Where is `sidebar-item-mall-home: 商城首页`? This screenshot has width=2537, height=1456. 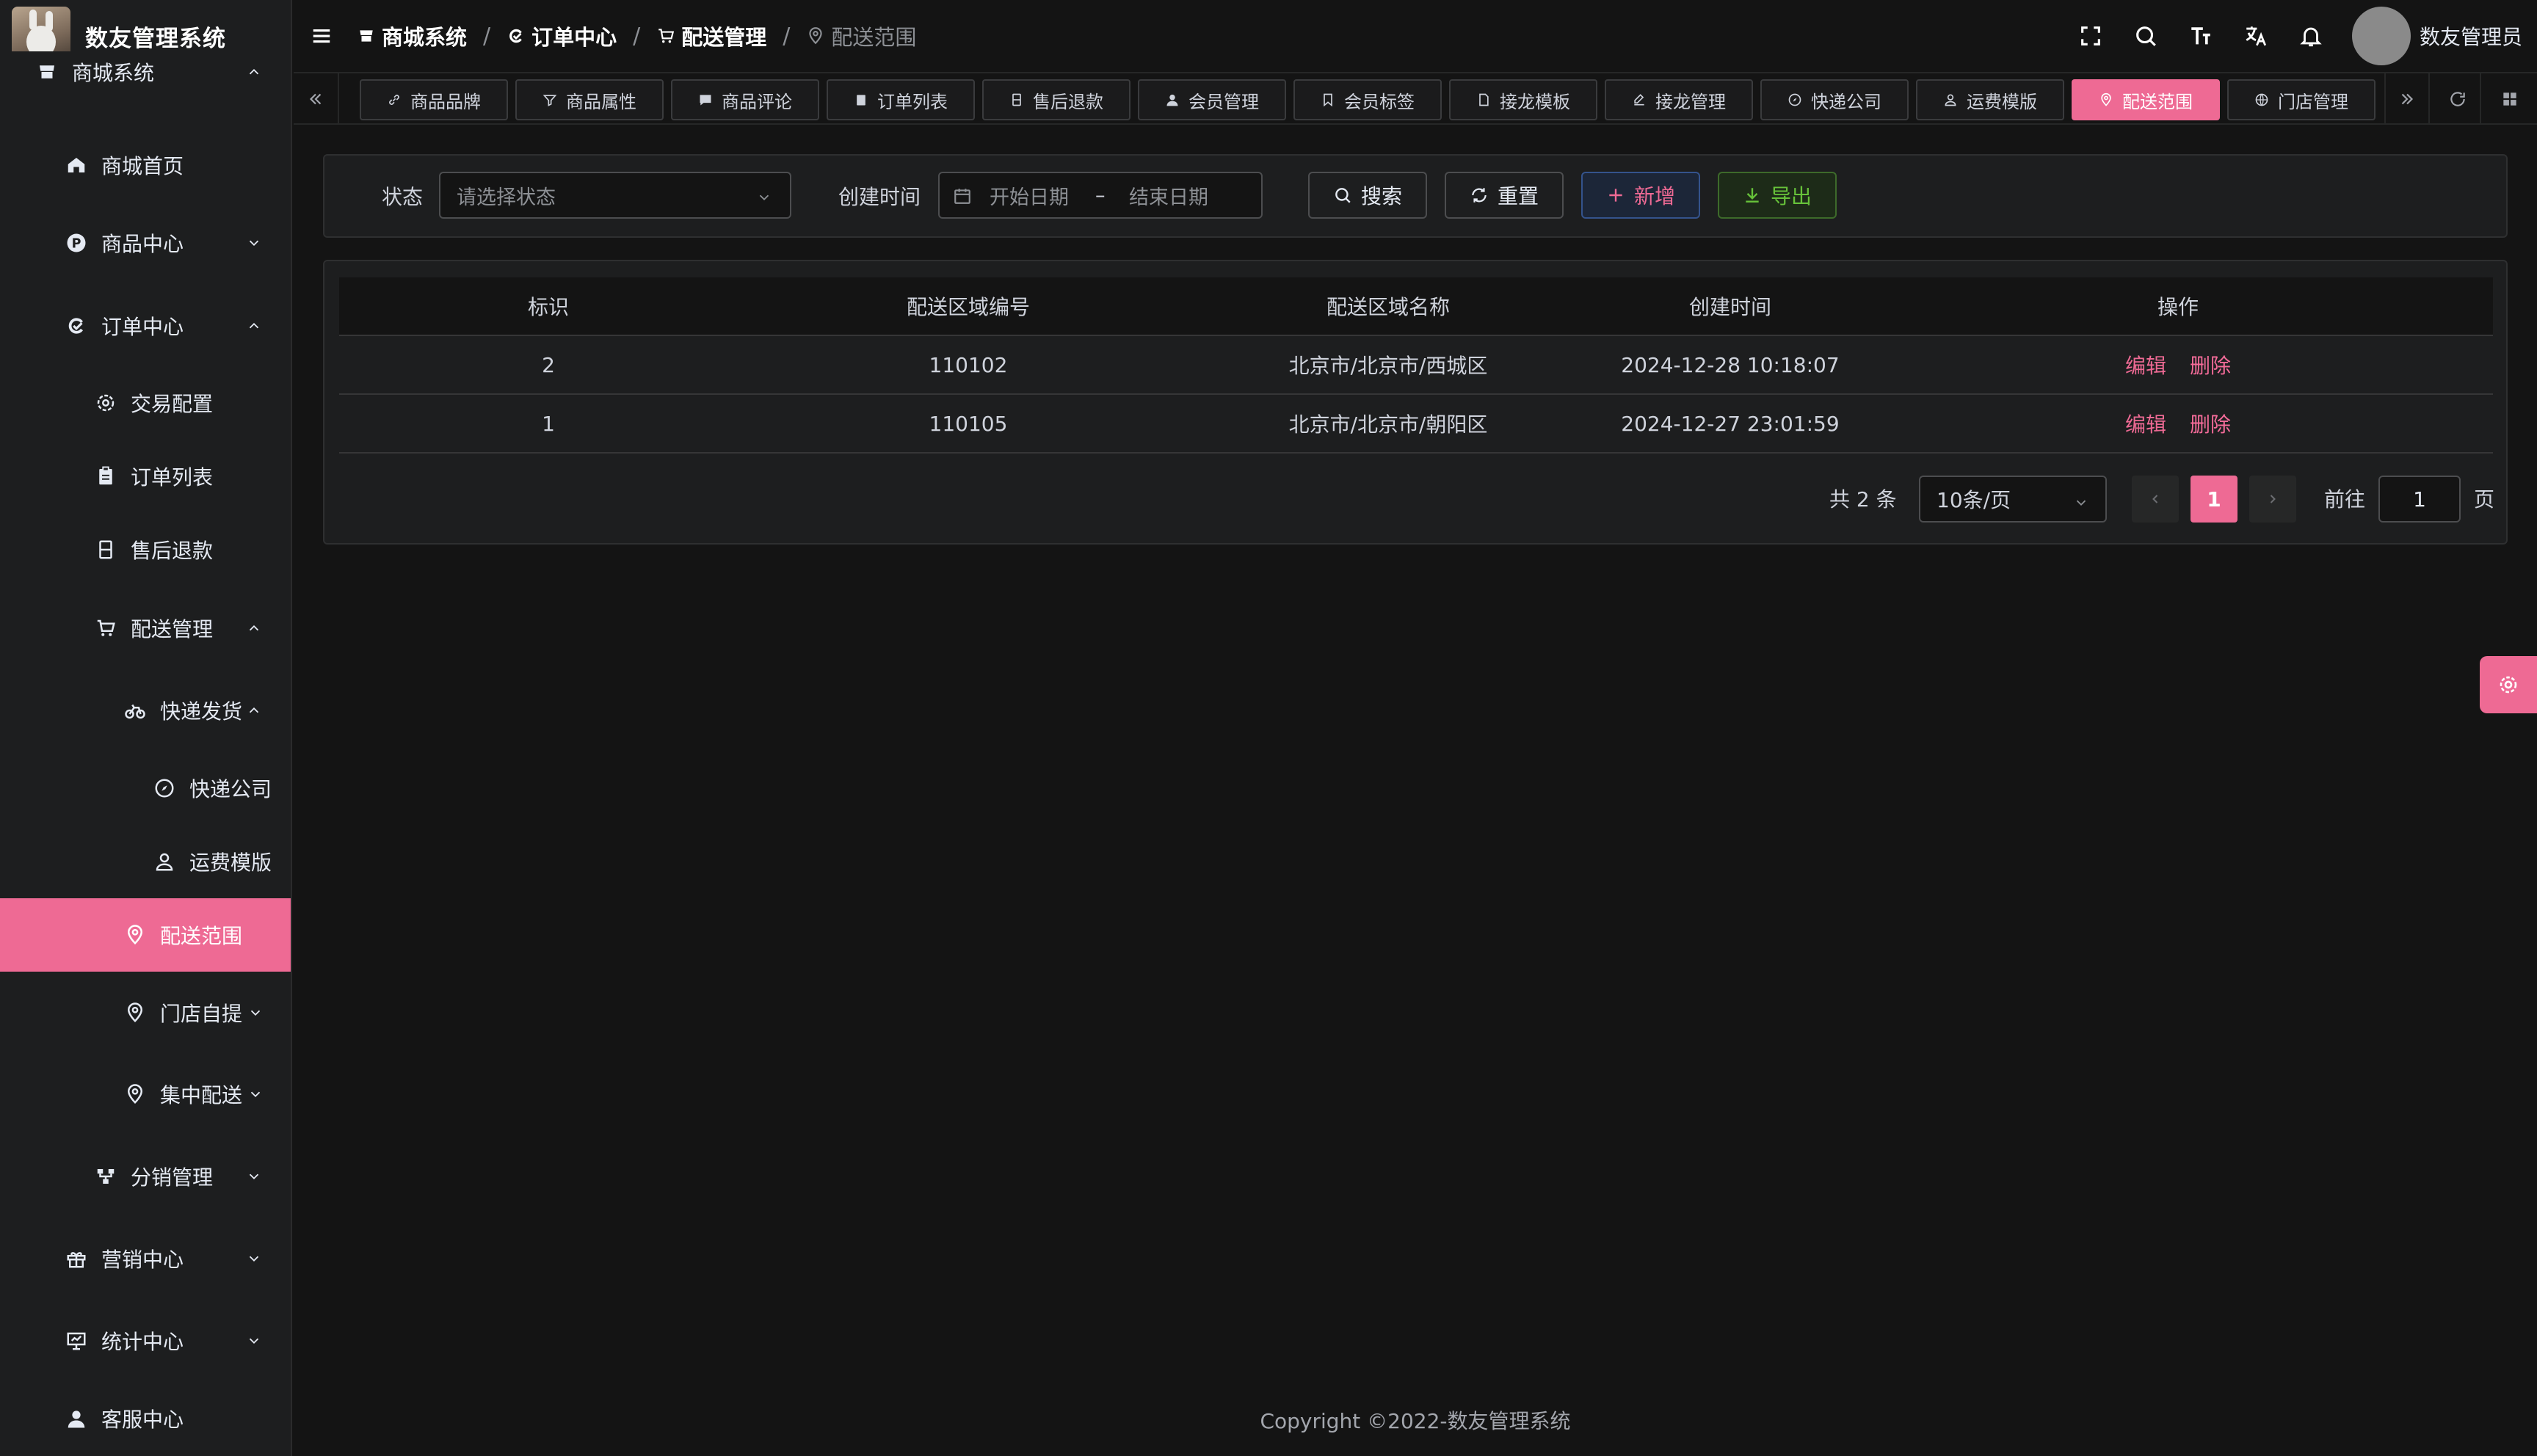
sidebar-item-mall-home: 商城首页 is located at coordinates (145, 165).